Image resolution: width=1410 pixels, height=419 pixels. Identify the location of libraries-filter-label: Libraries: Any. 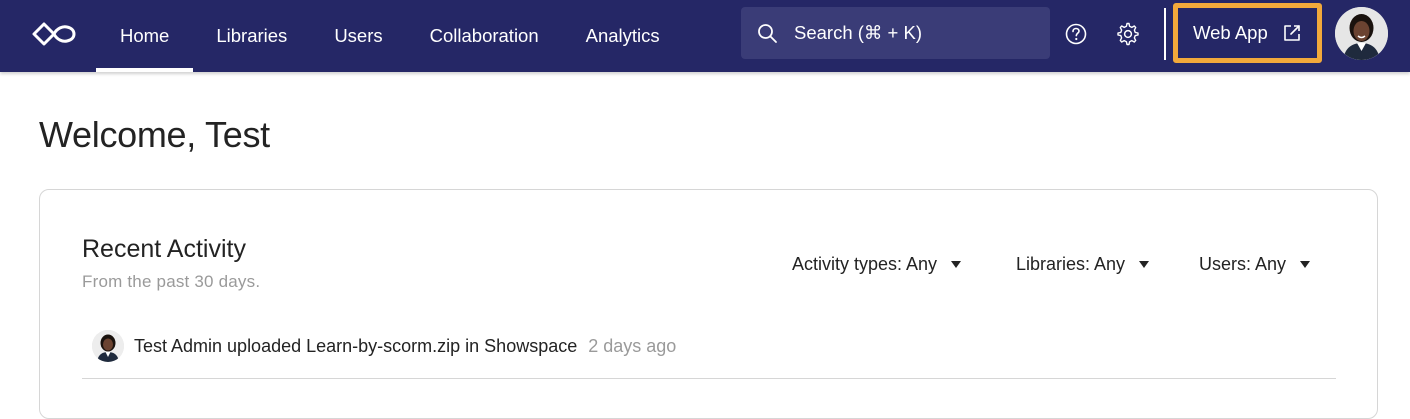
(1071, 264).